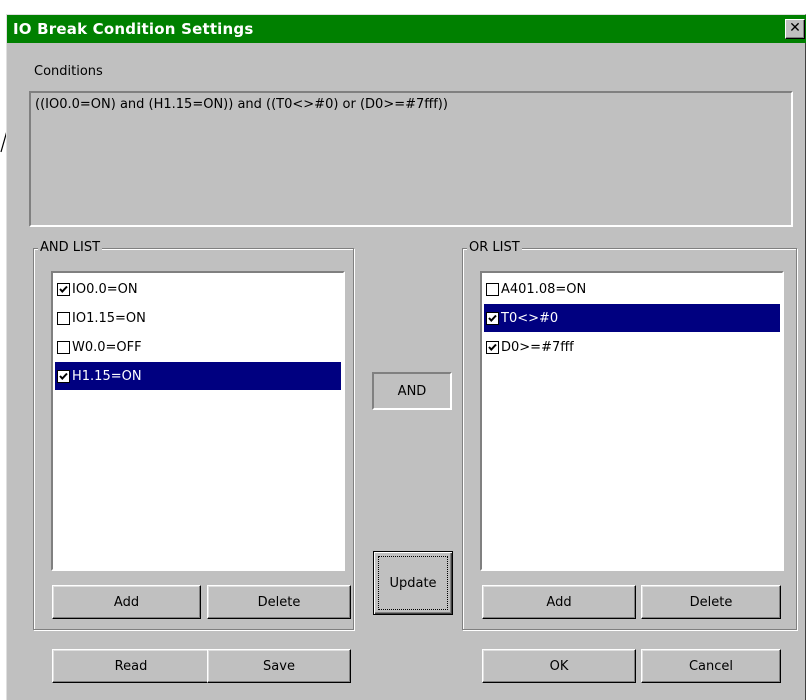 Image resolution: width=808 pixels, height=700 pixels. I want to click on conditions-label: Conditions, so click(68, 71).